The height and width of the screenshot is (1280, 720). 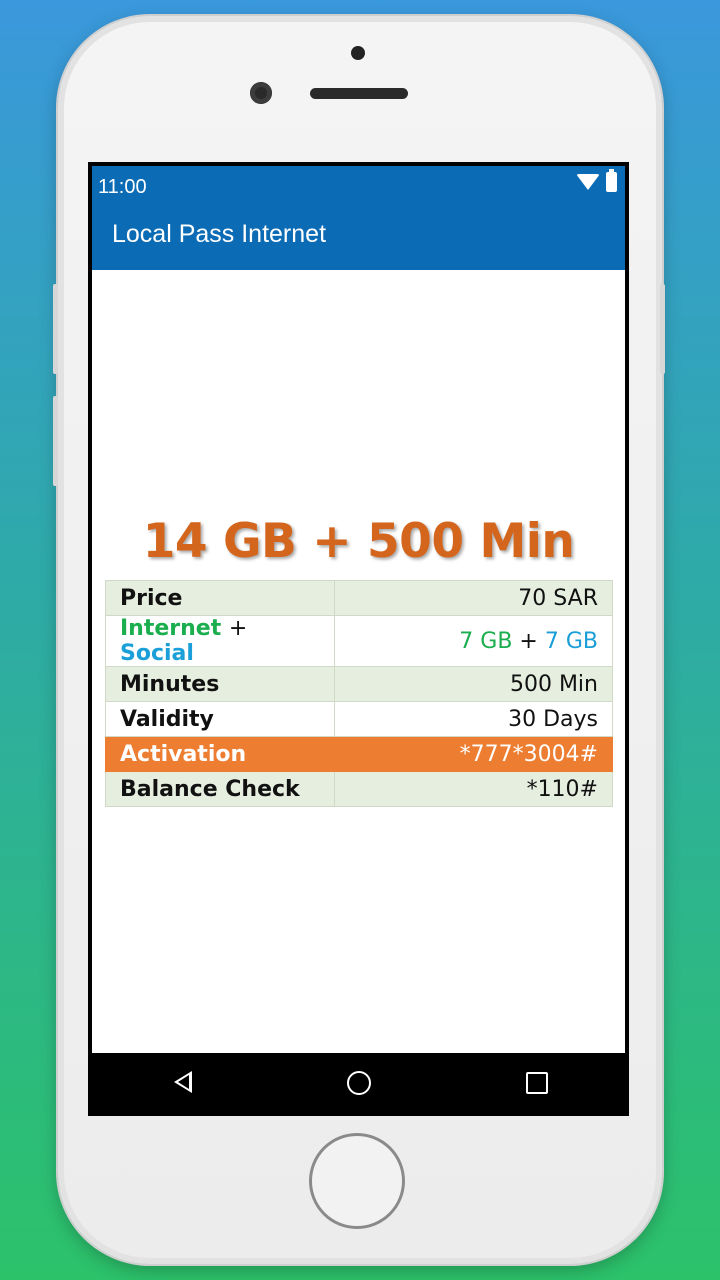 What do you see at coordinates (662, 329) in the screenshot?
I see `power-button` at bounding box center [662, 329].